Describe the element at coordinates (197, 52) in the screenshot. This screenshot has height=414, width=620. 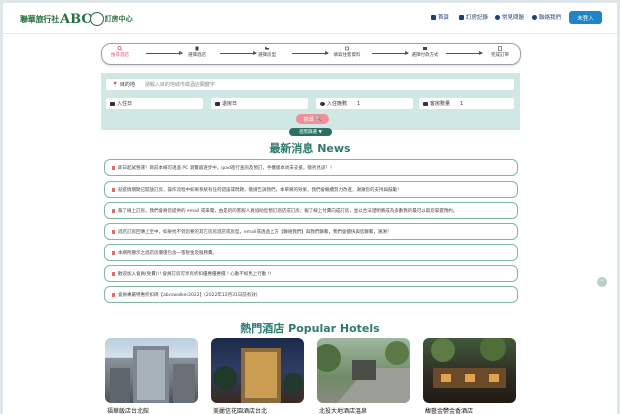
I see `step-select-hotel: 選擇酒店` at that location.